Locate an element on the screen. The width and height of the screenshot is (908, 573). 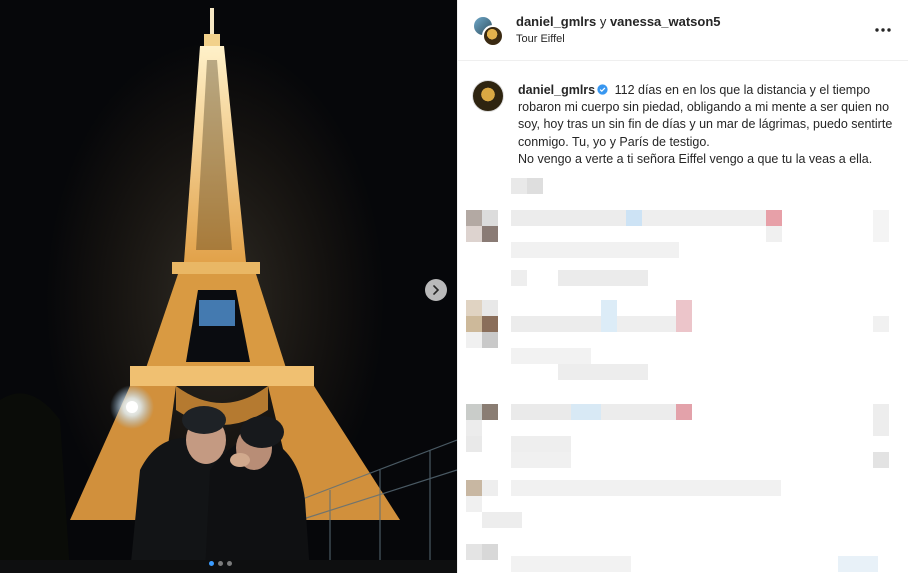
username-joiner: y is located at coordinates (603, 21).